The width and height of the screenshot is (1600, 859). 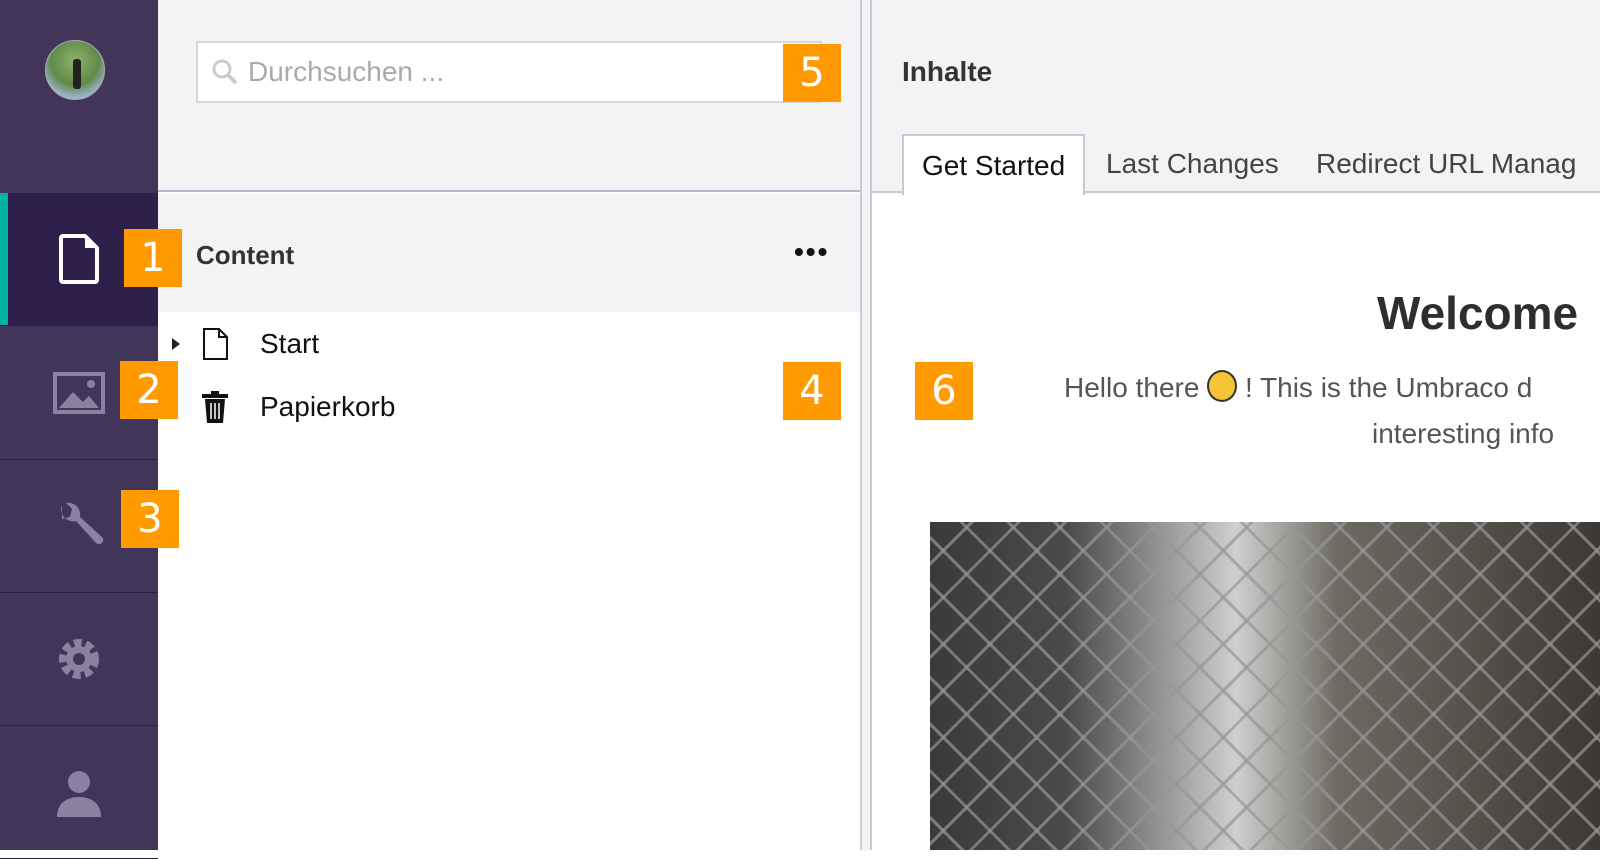 What do you see at coordinates (215, 407) in the screenshot?
I see `trash-icon` at bounding box center [215, 407].